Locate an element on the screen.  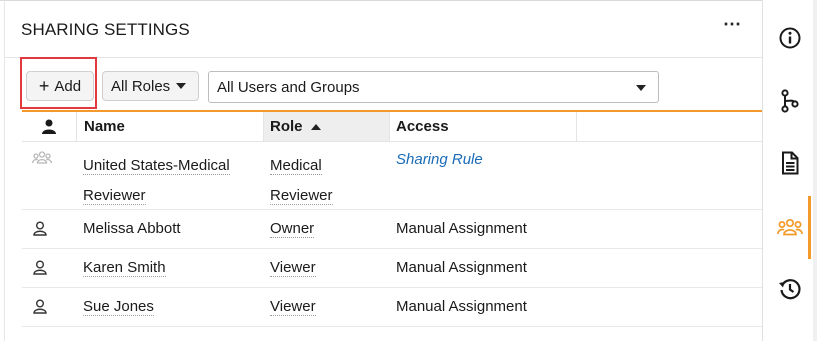
row-name-link: Reviewer is located at coordinates (114, 196).